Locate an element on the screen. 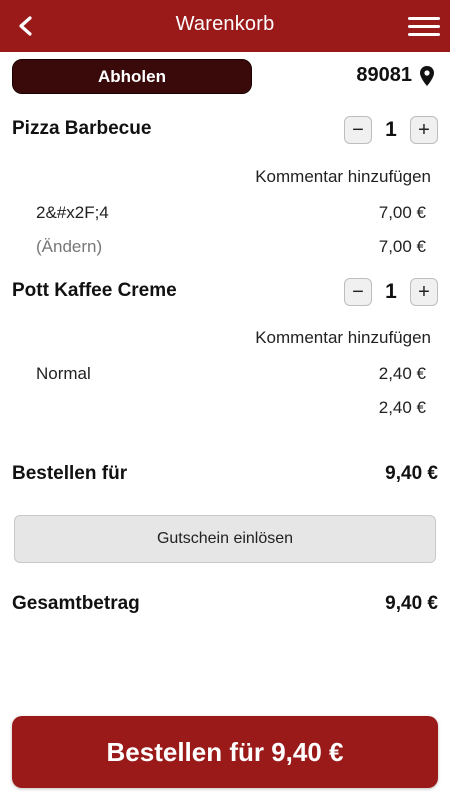 This screenshot has width=450, height=800. option-price: 7,00 € is located at coordinates (402, 212).